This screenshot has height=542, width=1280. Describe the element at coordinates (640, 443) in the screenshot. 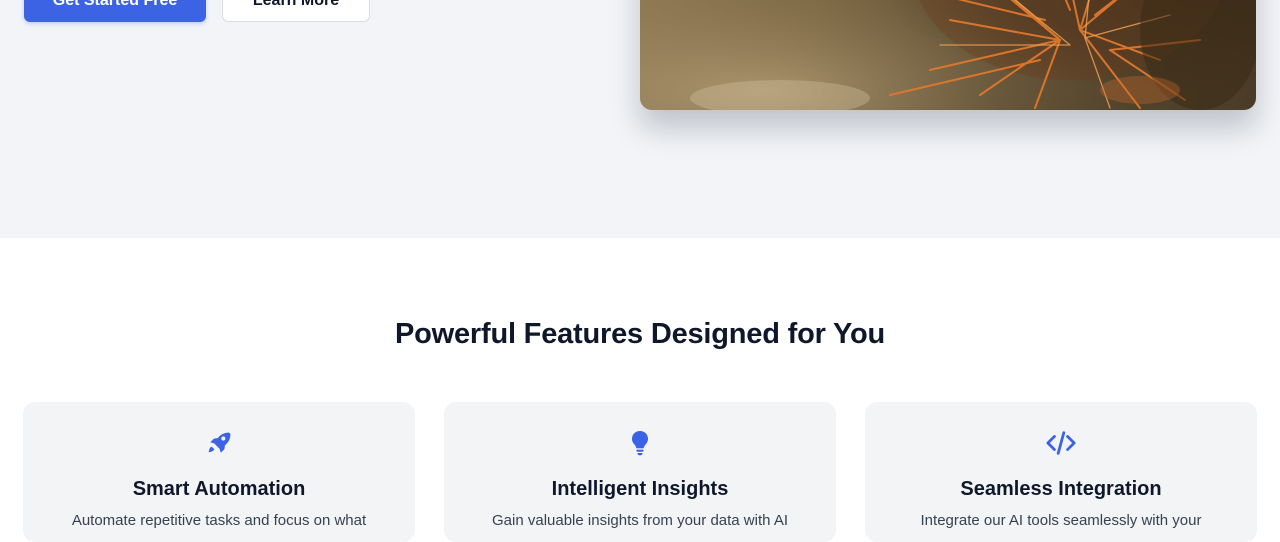

I see `lightbulb-icon` at that location.